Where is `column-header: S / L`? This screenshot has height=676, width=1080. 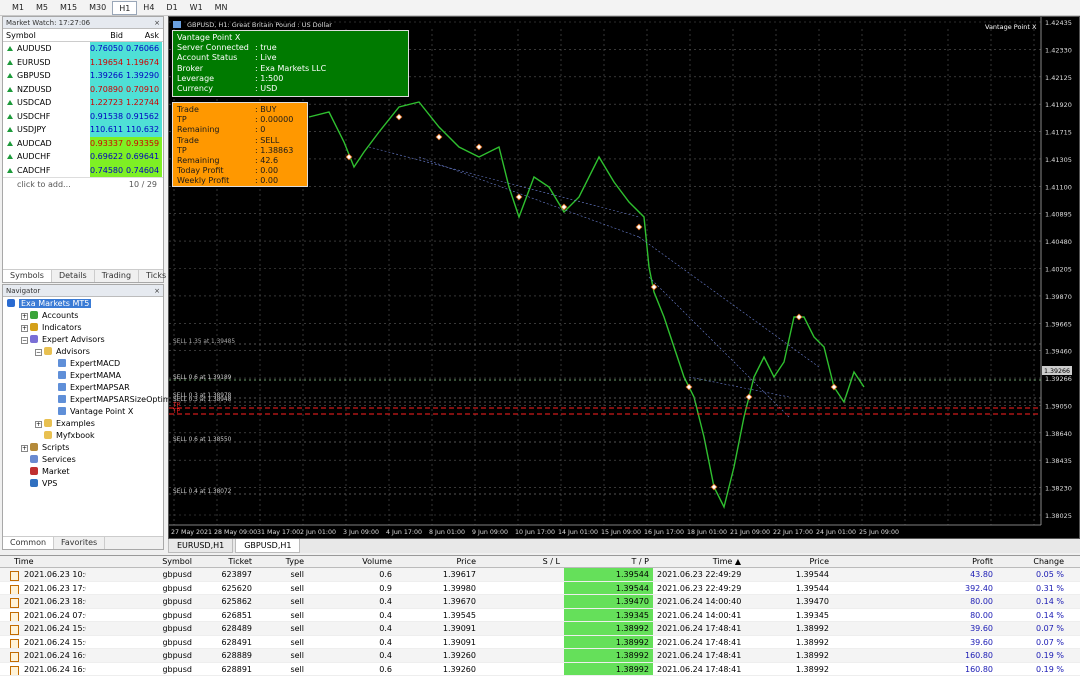 column-header: S / L is located at coordinates (522, 561).